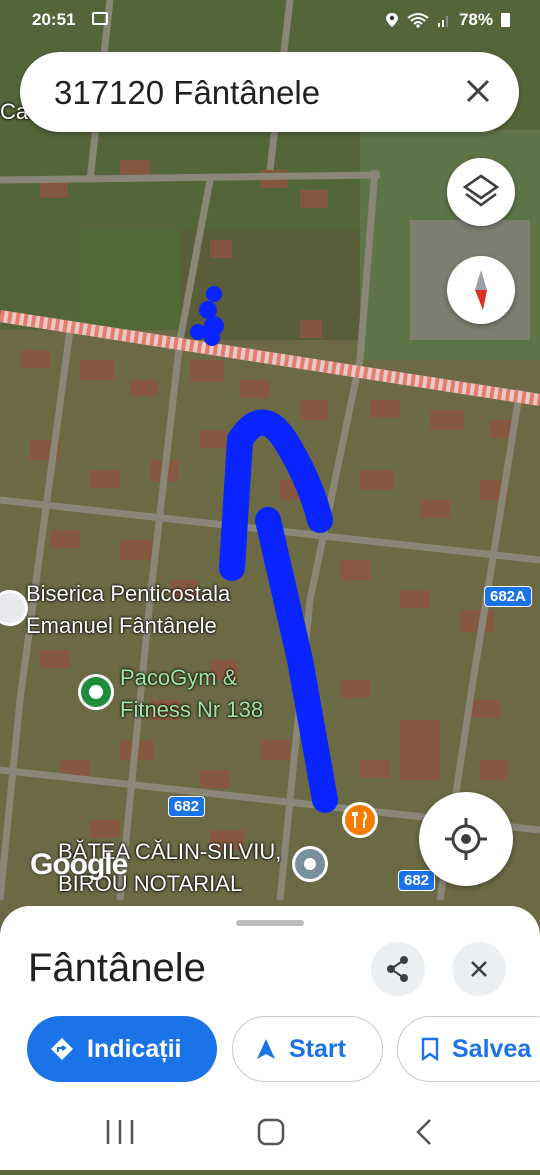  I want to click on bookmark-icon, so click(430, 1049).